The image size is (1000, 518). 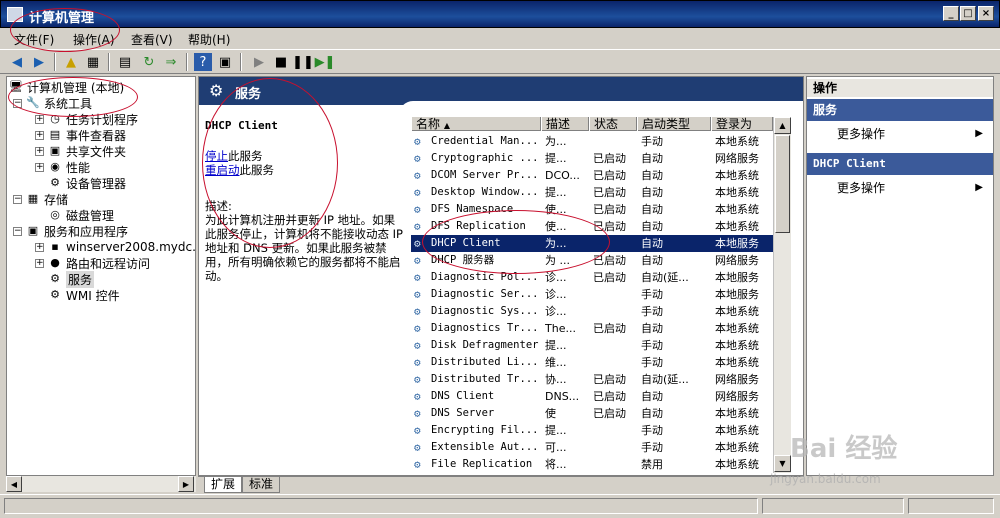 I want to click on table-row: ⚙ DFS Replication 使... 已启动 自动 本地系统, so click(x=592, y=226).